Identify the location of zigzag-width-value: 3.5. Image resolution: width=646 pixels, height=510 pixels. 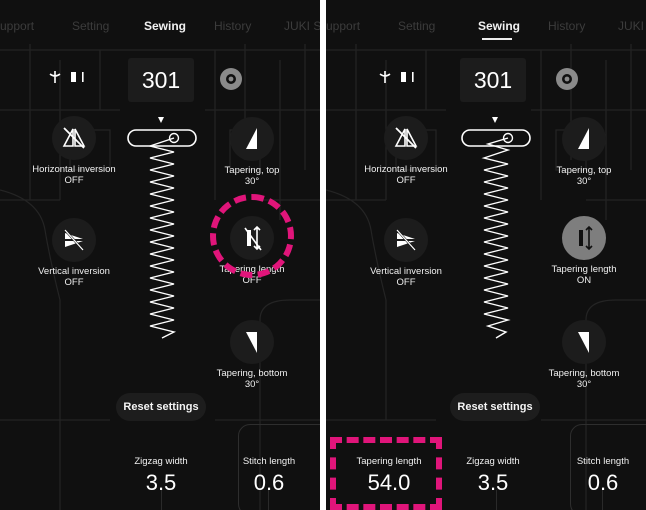
(493, 483).